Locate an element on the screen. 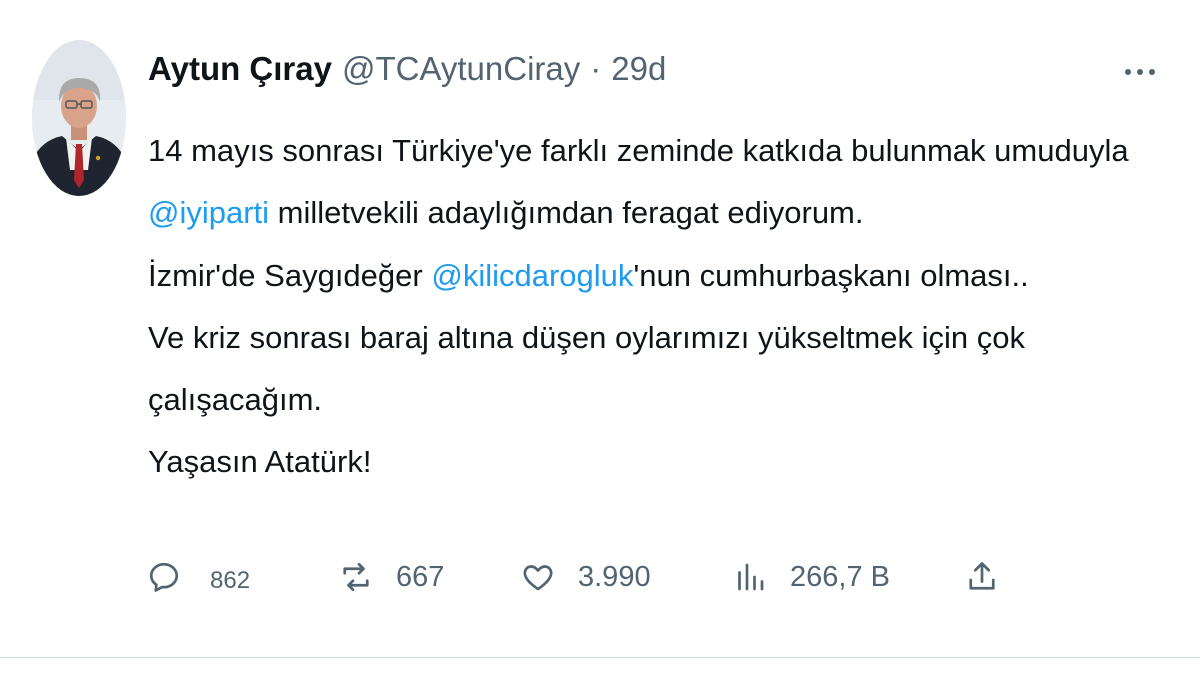  share-icon is located at coordinates (982, 576).